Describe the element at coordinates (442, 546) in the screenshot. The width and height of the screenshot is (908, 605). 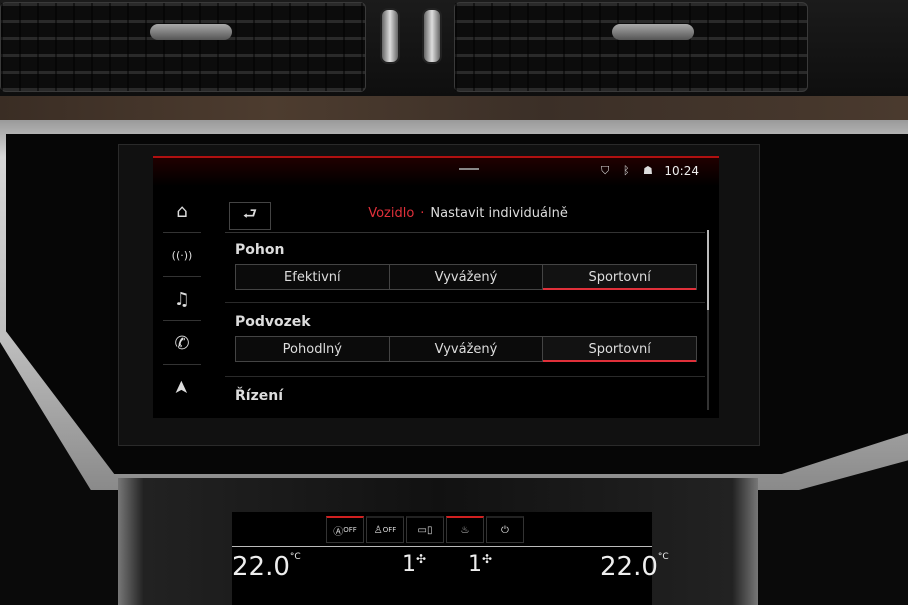
I see `climate-divider` at that location.